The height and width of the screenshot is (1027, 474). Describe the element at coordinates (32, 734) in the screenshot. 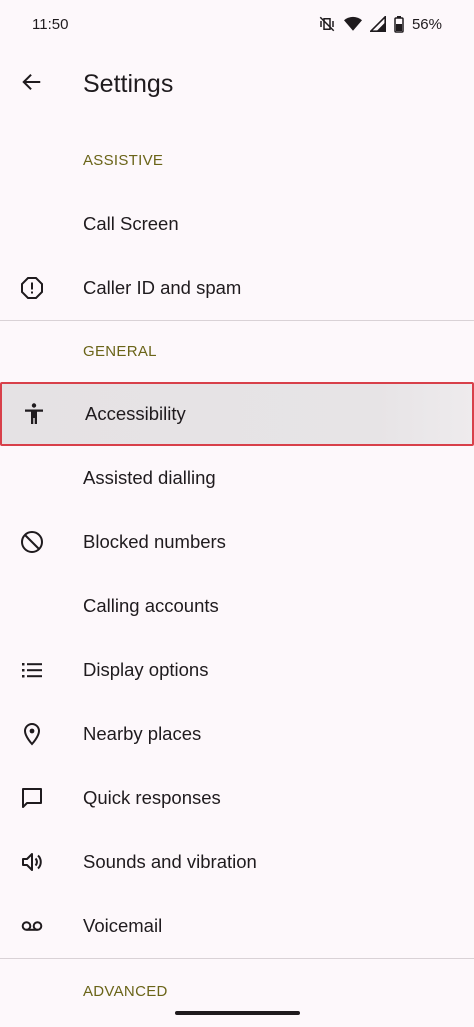

I see `location-pin-icon` at that location.